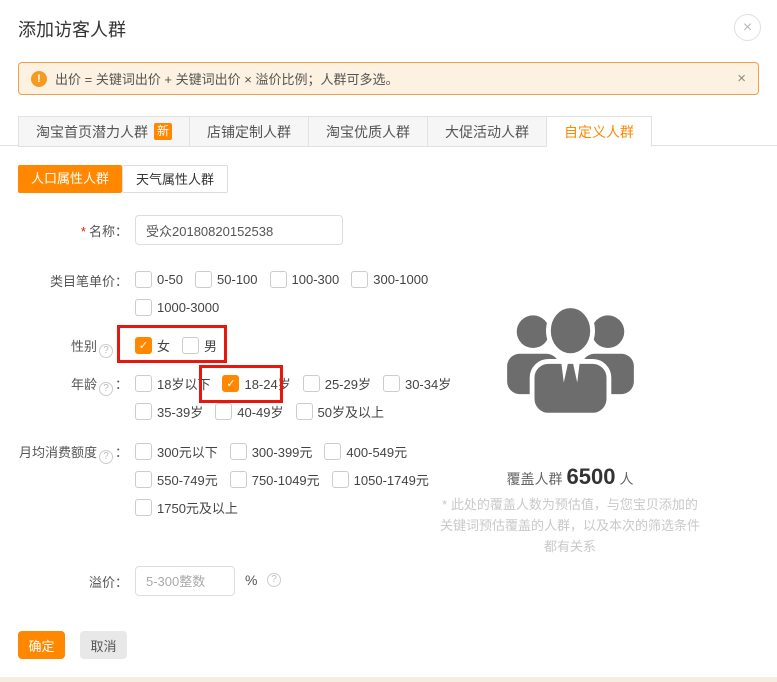  I want to click on confirm-button: 确定, so click(41, 645).